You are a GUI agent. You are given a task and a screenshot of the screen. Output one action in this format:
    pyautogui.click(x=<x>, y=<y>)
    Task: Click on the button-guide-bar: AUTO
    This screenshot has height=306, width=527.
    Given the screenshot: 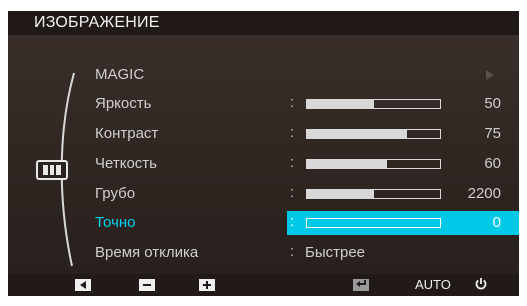 What is the action you would take?
    pyautogui.click(x=263, y=285)
    